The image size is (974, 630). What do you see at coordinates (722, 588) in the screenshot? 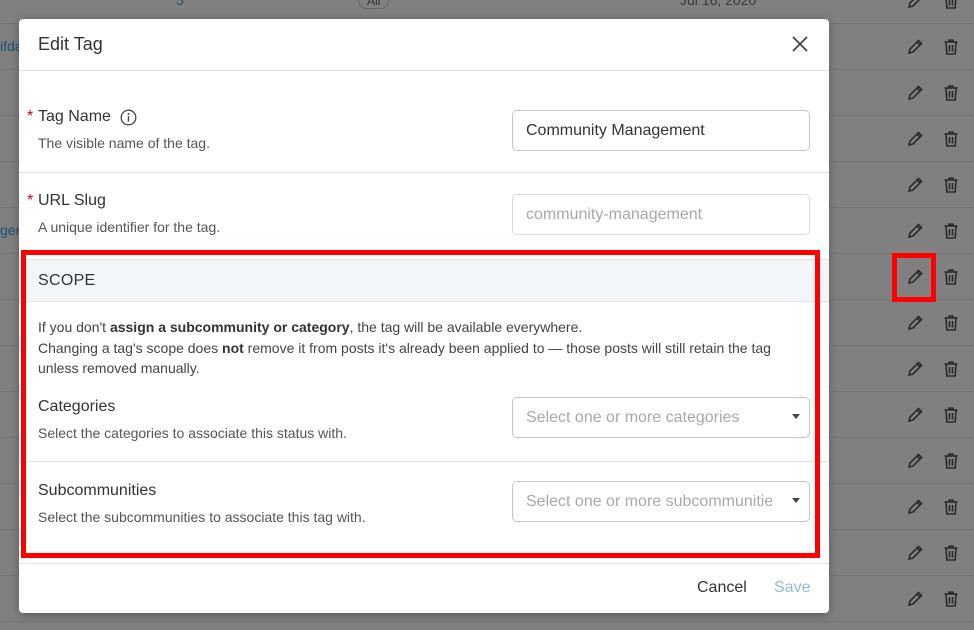
I see `cancel-button: Cancel` at bounding box center [722, 588].